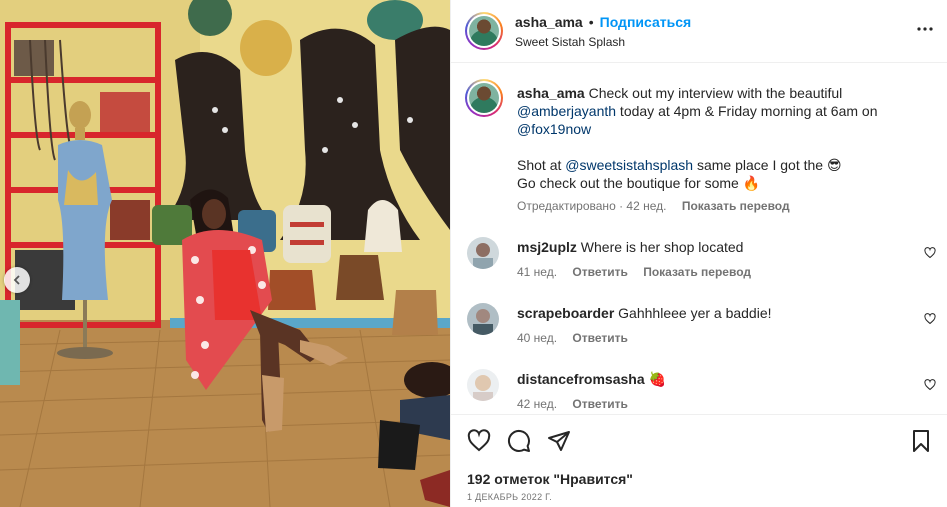 This screenshot has height=507, width=947. I want to click on more-options-button, so click(925, 30).